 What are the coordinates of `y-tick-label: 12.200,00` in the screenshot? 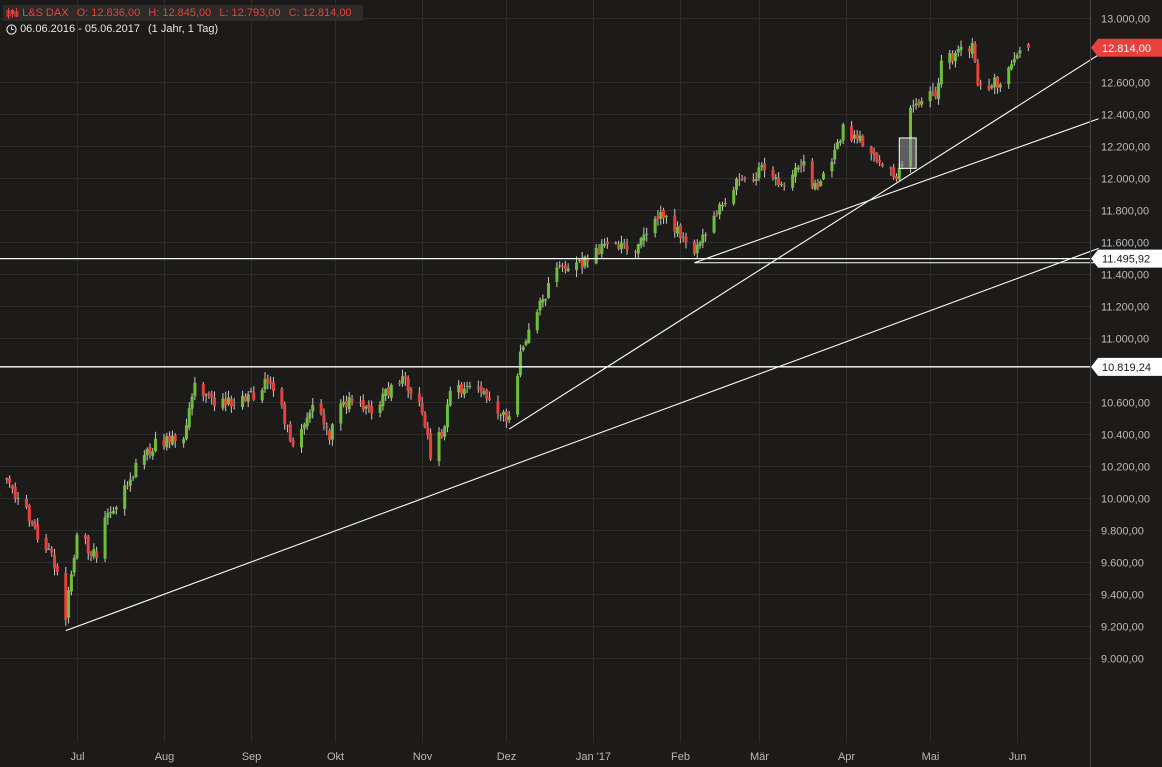 It's located at (1125, 148).